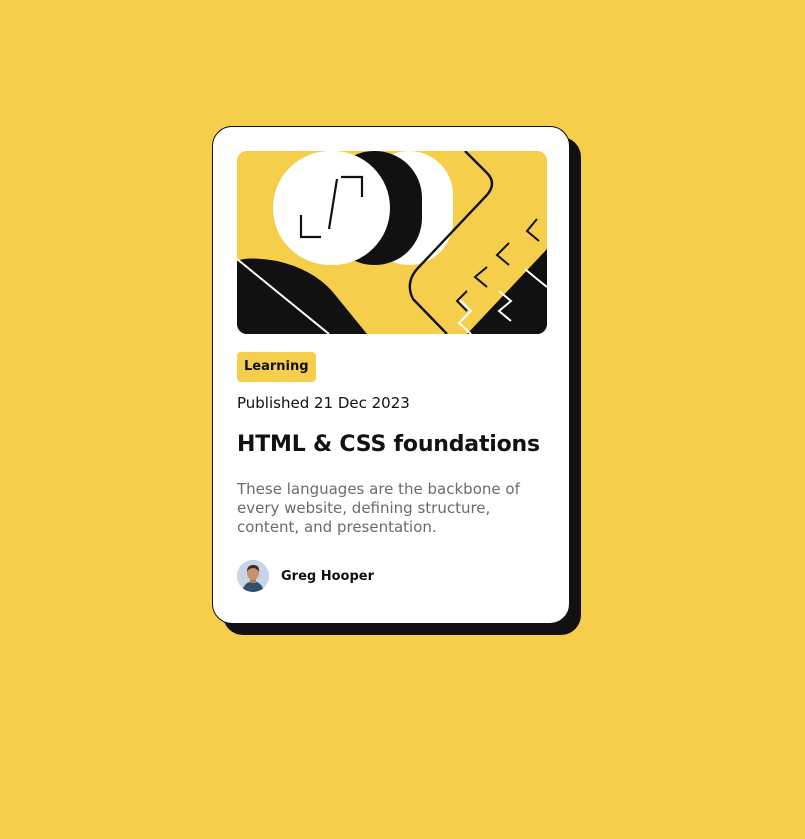  Describe the element at coordinates (328, 576) in the screenshot. I see `author-name: Greg Hooper` at that location.